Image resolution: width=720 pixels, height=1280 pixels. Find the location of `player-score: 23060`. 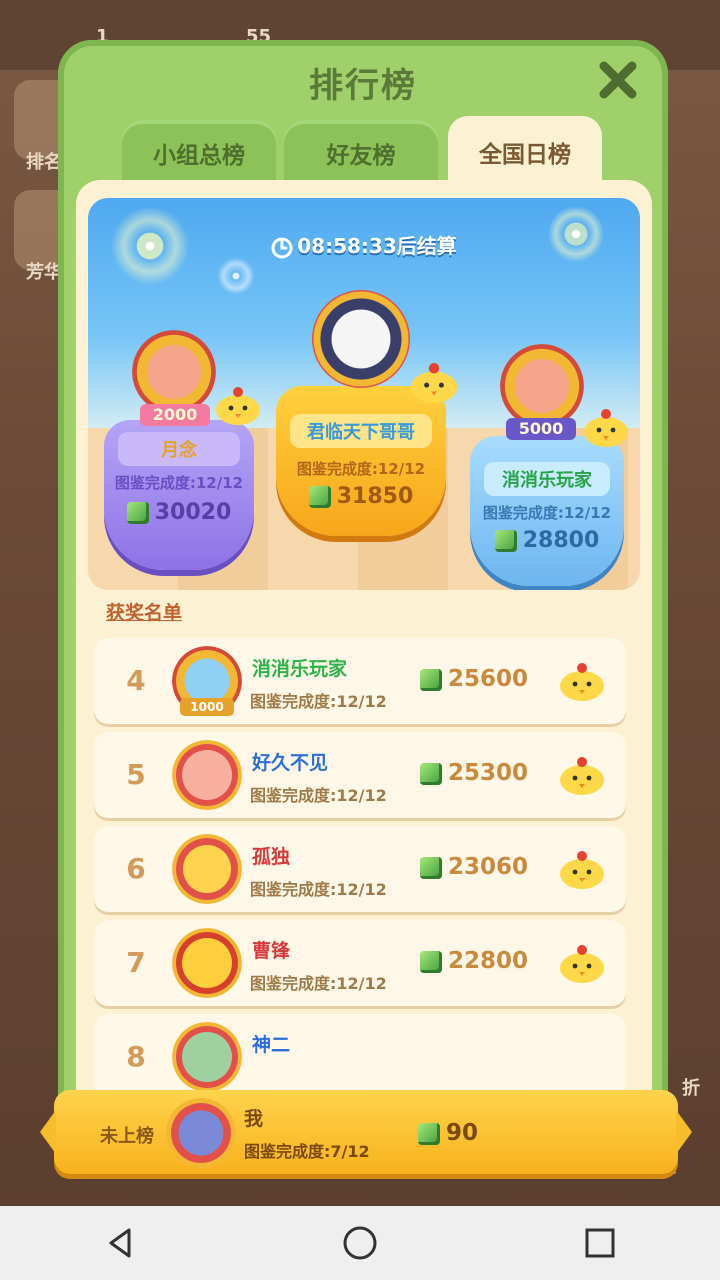

player-score: 23060 is located at coordinates (488, 867).